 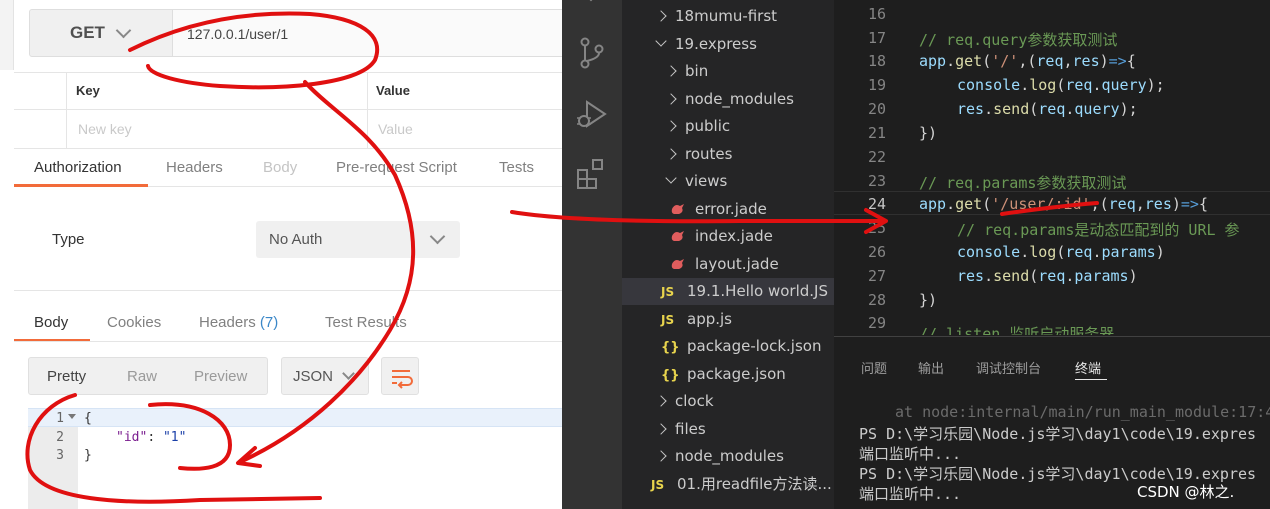 I want to click on code-line: res.send(req.params), so click(x=1047, y=276).